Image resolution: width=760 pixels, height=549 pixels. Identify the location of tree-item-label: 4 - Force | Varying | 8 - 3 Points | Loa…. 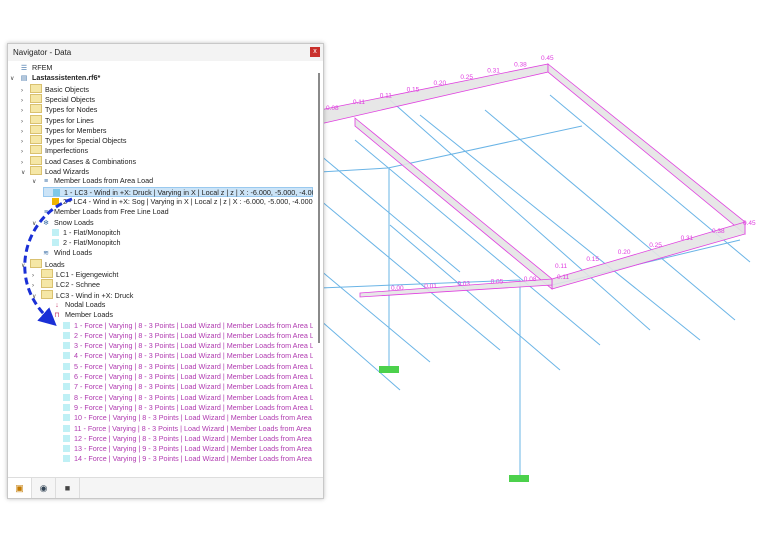
(193, 356).